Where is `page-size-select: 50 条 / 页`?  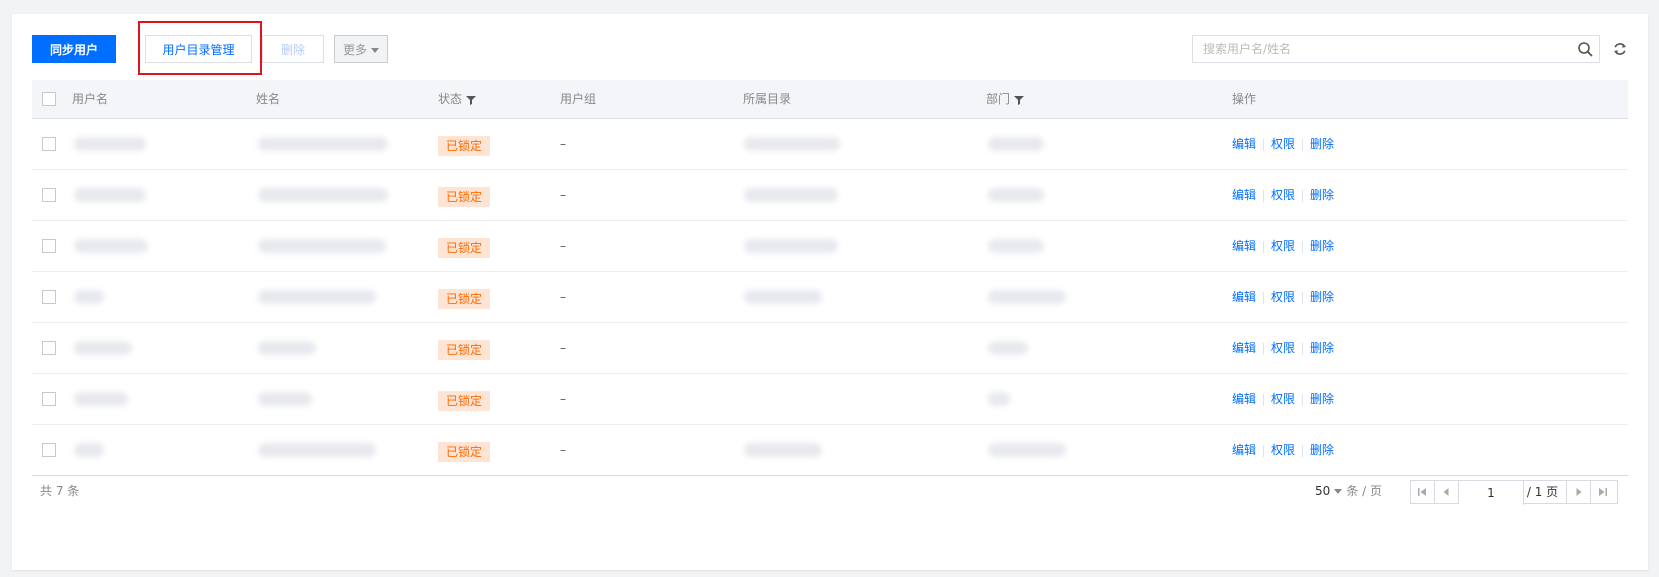 page-size-select: 50 条 / 页 is located at coordinates (1348, 491).